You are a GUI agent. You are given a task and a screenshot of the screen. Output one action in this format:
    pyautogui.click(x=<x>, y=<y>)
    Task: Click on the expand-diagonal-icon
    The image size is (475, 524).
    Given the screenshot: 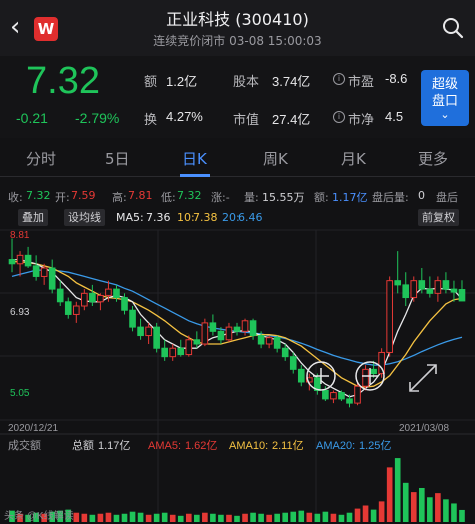 What is the action you would take?
    pyautogui.click(x=423, y=378)
    